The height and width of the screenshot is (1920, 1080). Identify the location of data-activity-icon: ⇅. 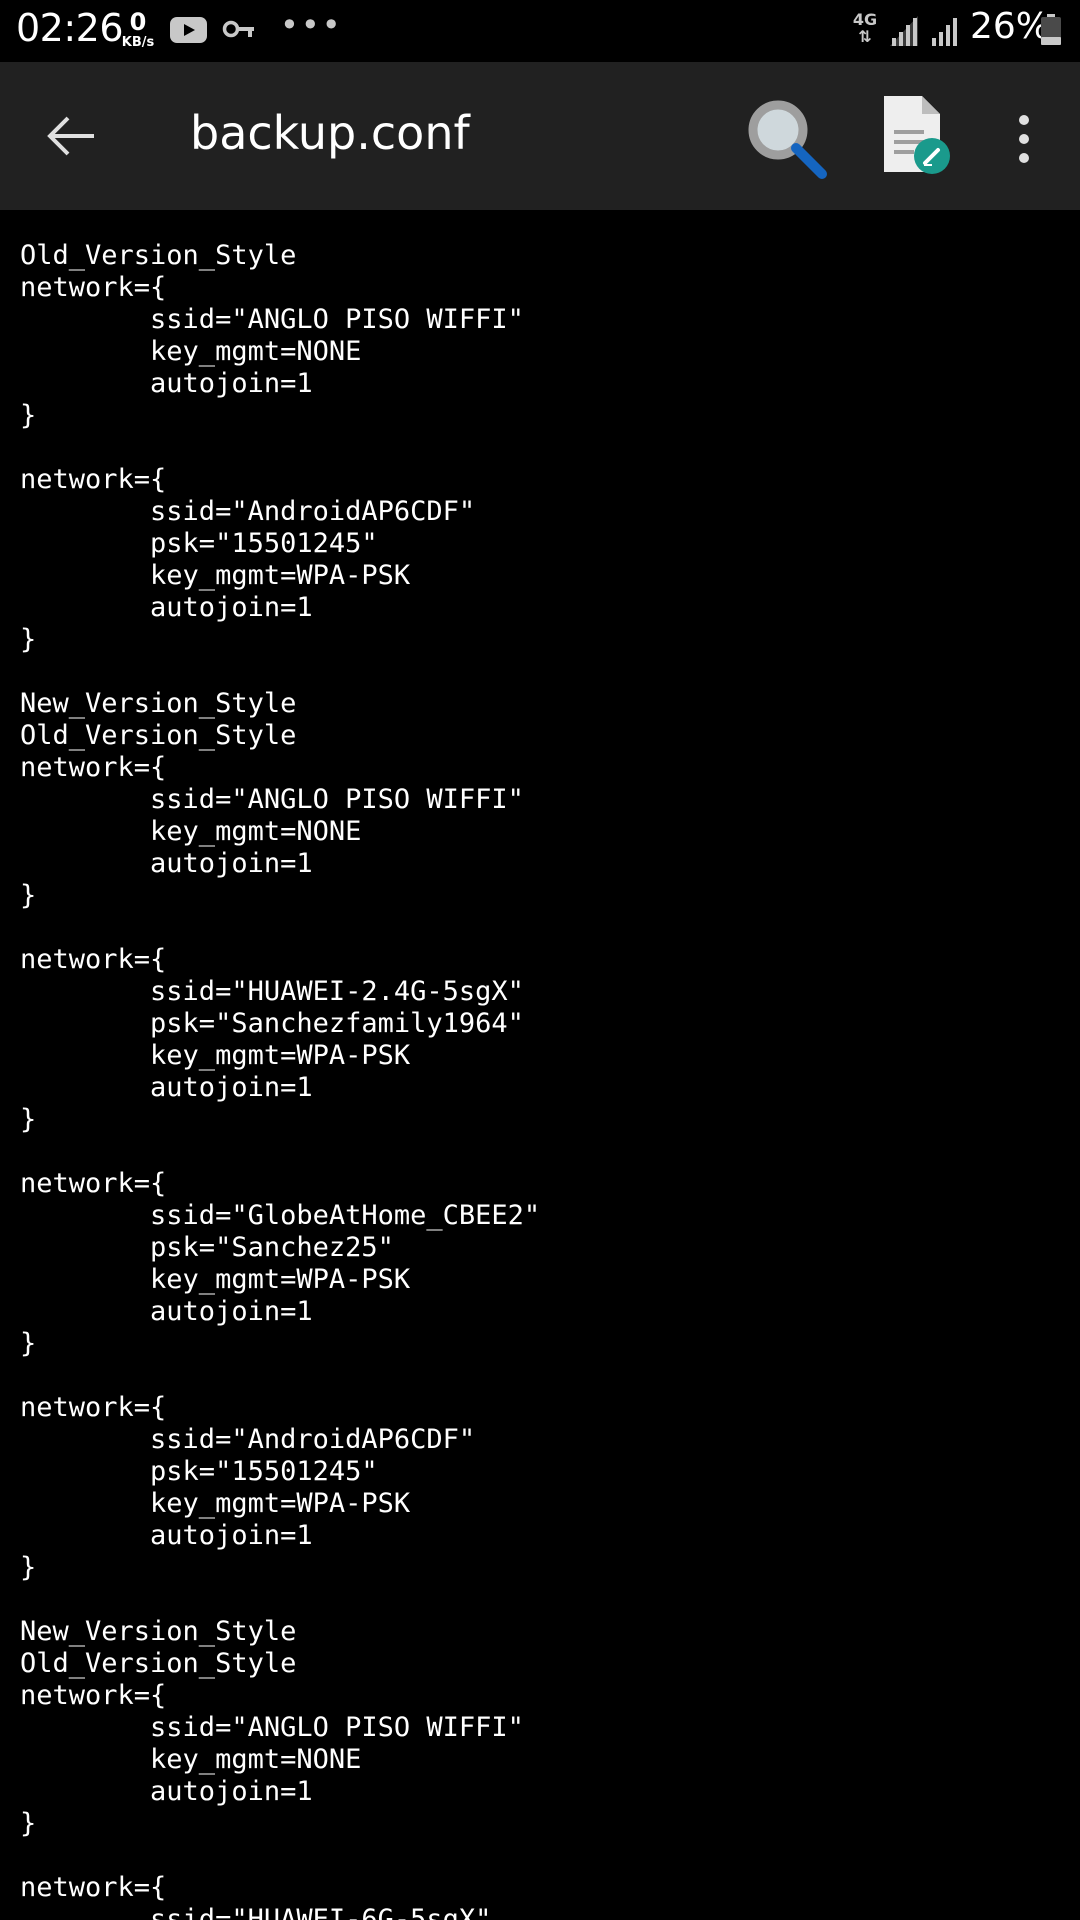
(865, 36).